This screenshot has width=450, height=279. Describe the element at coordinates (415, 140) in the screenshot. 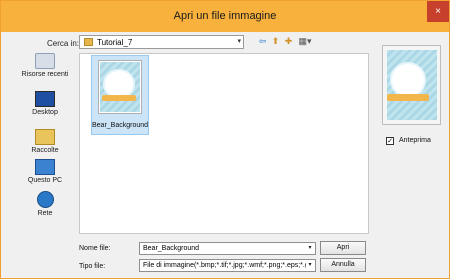

I see `preview-checkbox-label: Anteprima` at that location.